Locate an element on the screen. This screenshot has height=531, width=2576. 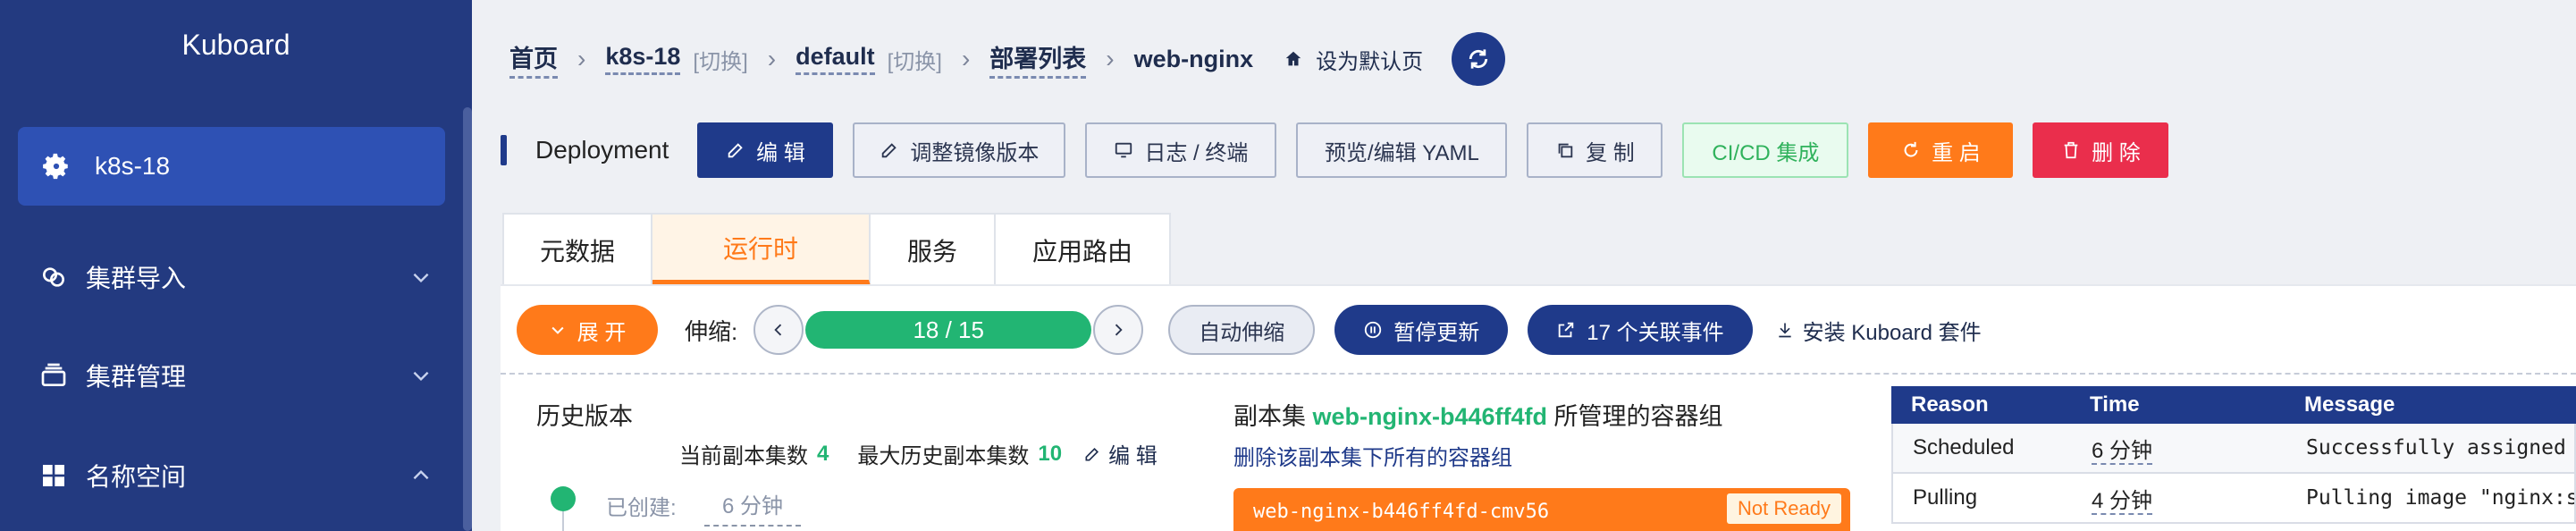
breadcrumb-home-link: 首页 is located at coordinates (533, 59).